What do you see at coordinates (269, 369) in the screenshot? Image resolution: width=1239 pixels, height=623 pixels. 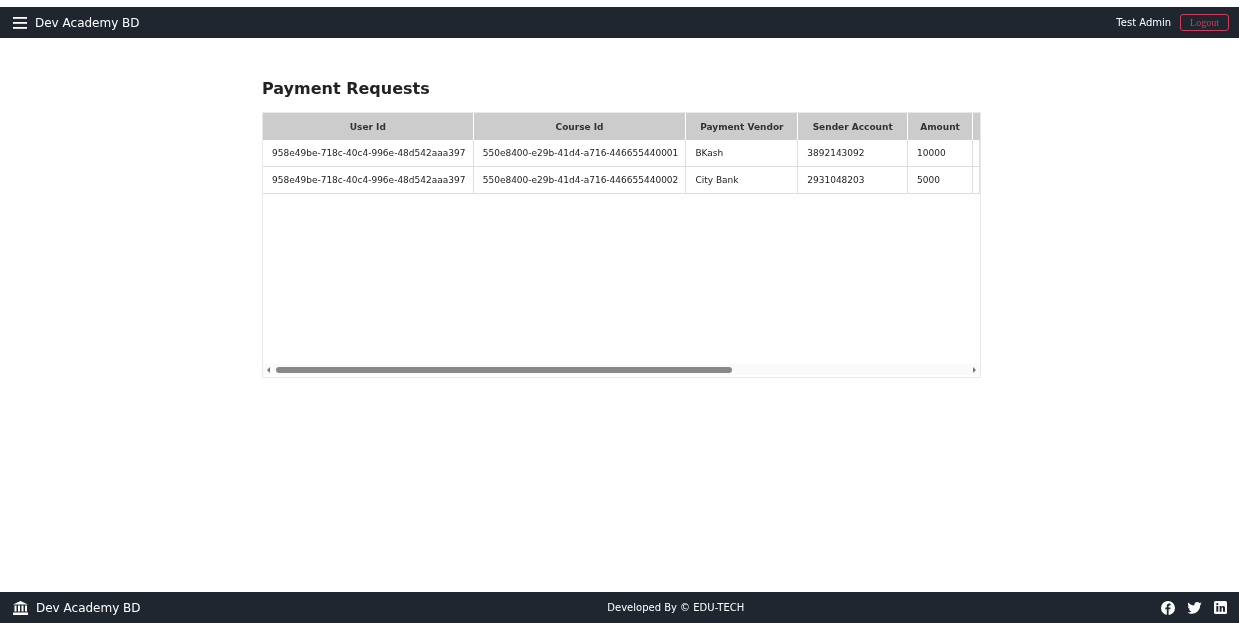 I see `scroll-left-icon` at bounding box center [269, 369].